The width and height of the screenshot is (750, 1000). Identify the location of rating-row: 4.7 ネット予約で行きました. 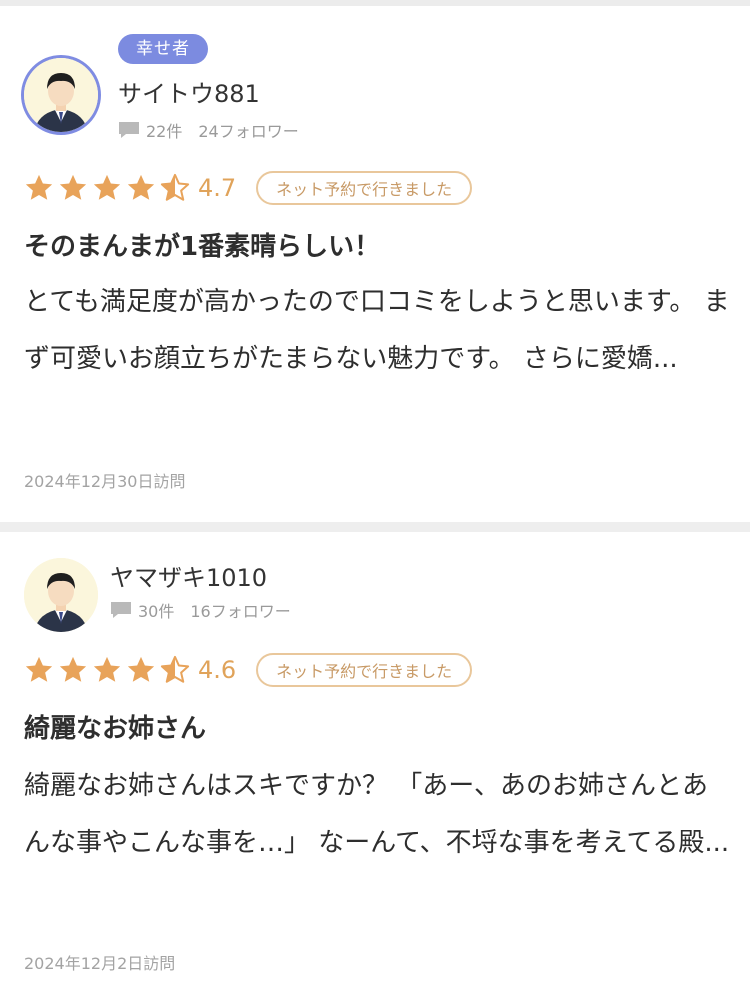
(248, 188).